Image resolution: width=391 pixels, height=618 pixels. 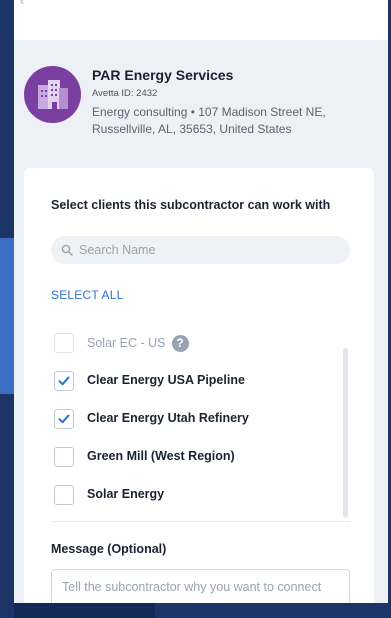 What do you see at coordinates (126, 342) in the screenshot?
I see `client-label: Solar EC - US` at bounding box center [126, 342].